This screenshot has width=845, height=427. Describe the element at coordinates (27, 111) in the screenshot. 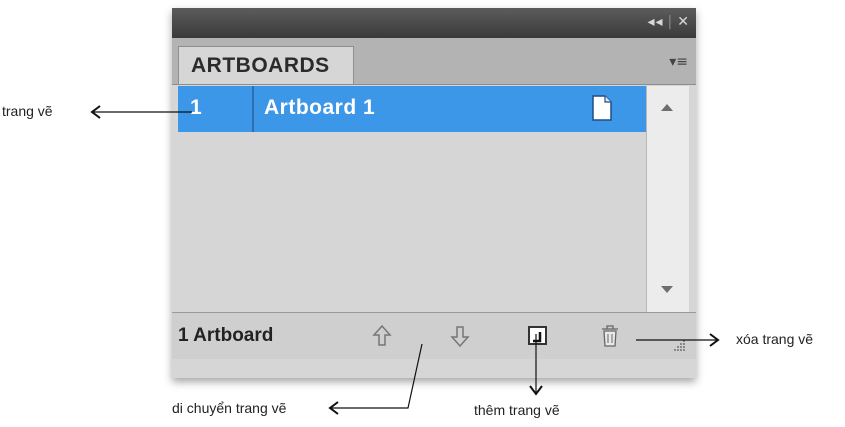

I see `annotation-artboard: trang vẽ` at that location.